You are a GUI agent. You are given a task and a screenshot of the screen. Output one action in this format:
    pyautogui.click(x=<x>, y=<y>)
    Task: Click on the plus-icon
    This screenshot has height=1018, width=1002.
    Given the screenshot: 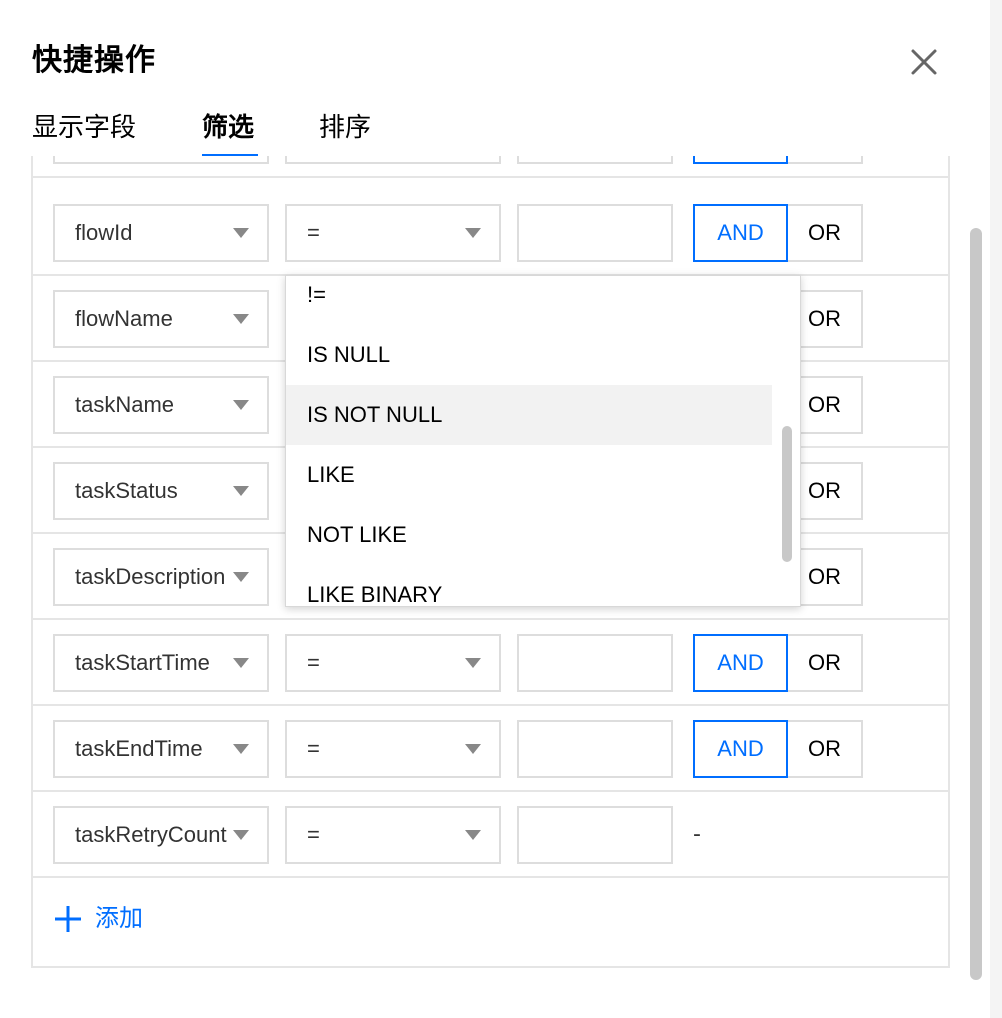 What is the action you would take?
    pyautogui.click(x=68, y=919)
    